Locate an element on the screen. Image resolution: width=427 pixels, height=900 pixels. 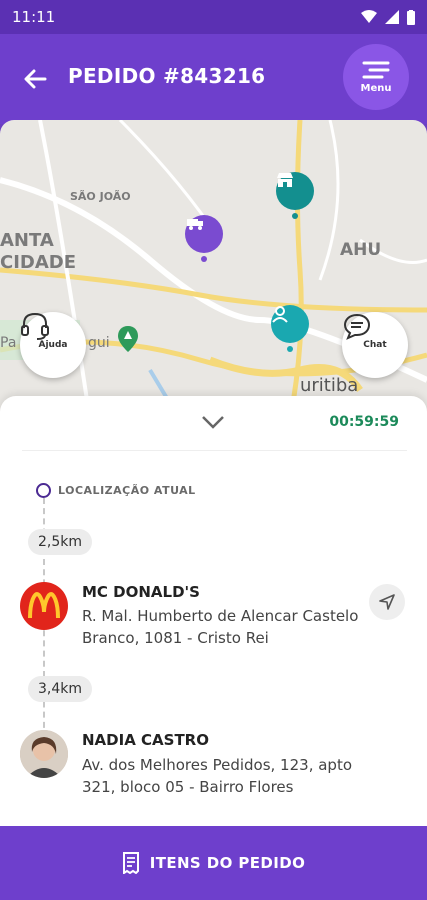
mcdonalds-logo-icon is located at coordinates (44, 605).